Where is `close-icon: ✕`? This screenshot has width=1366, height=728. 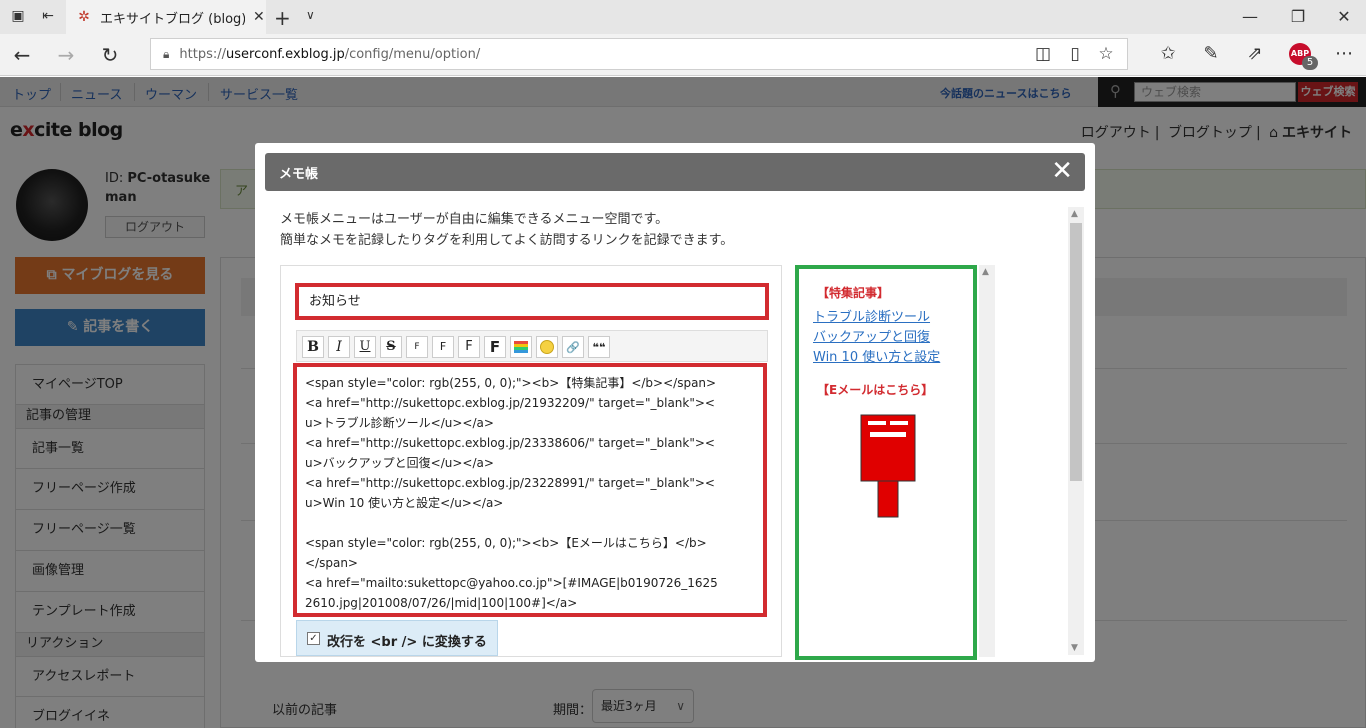 close-icon: ✕ is located at coordinates (1062, 171).